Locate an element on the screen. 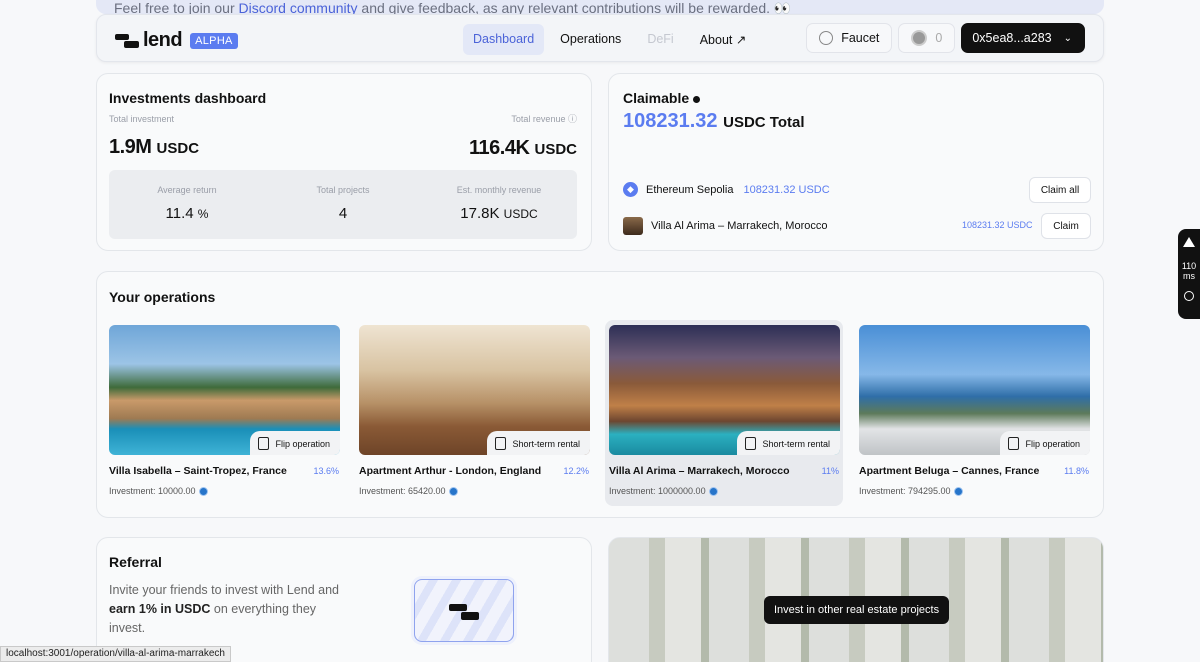 The image size is (1200, 662). claim-row-network: ◆ Ethereum Sepolia 108231.32 USDC is located at coordinates (726, 189).